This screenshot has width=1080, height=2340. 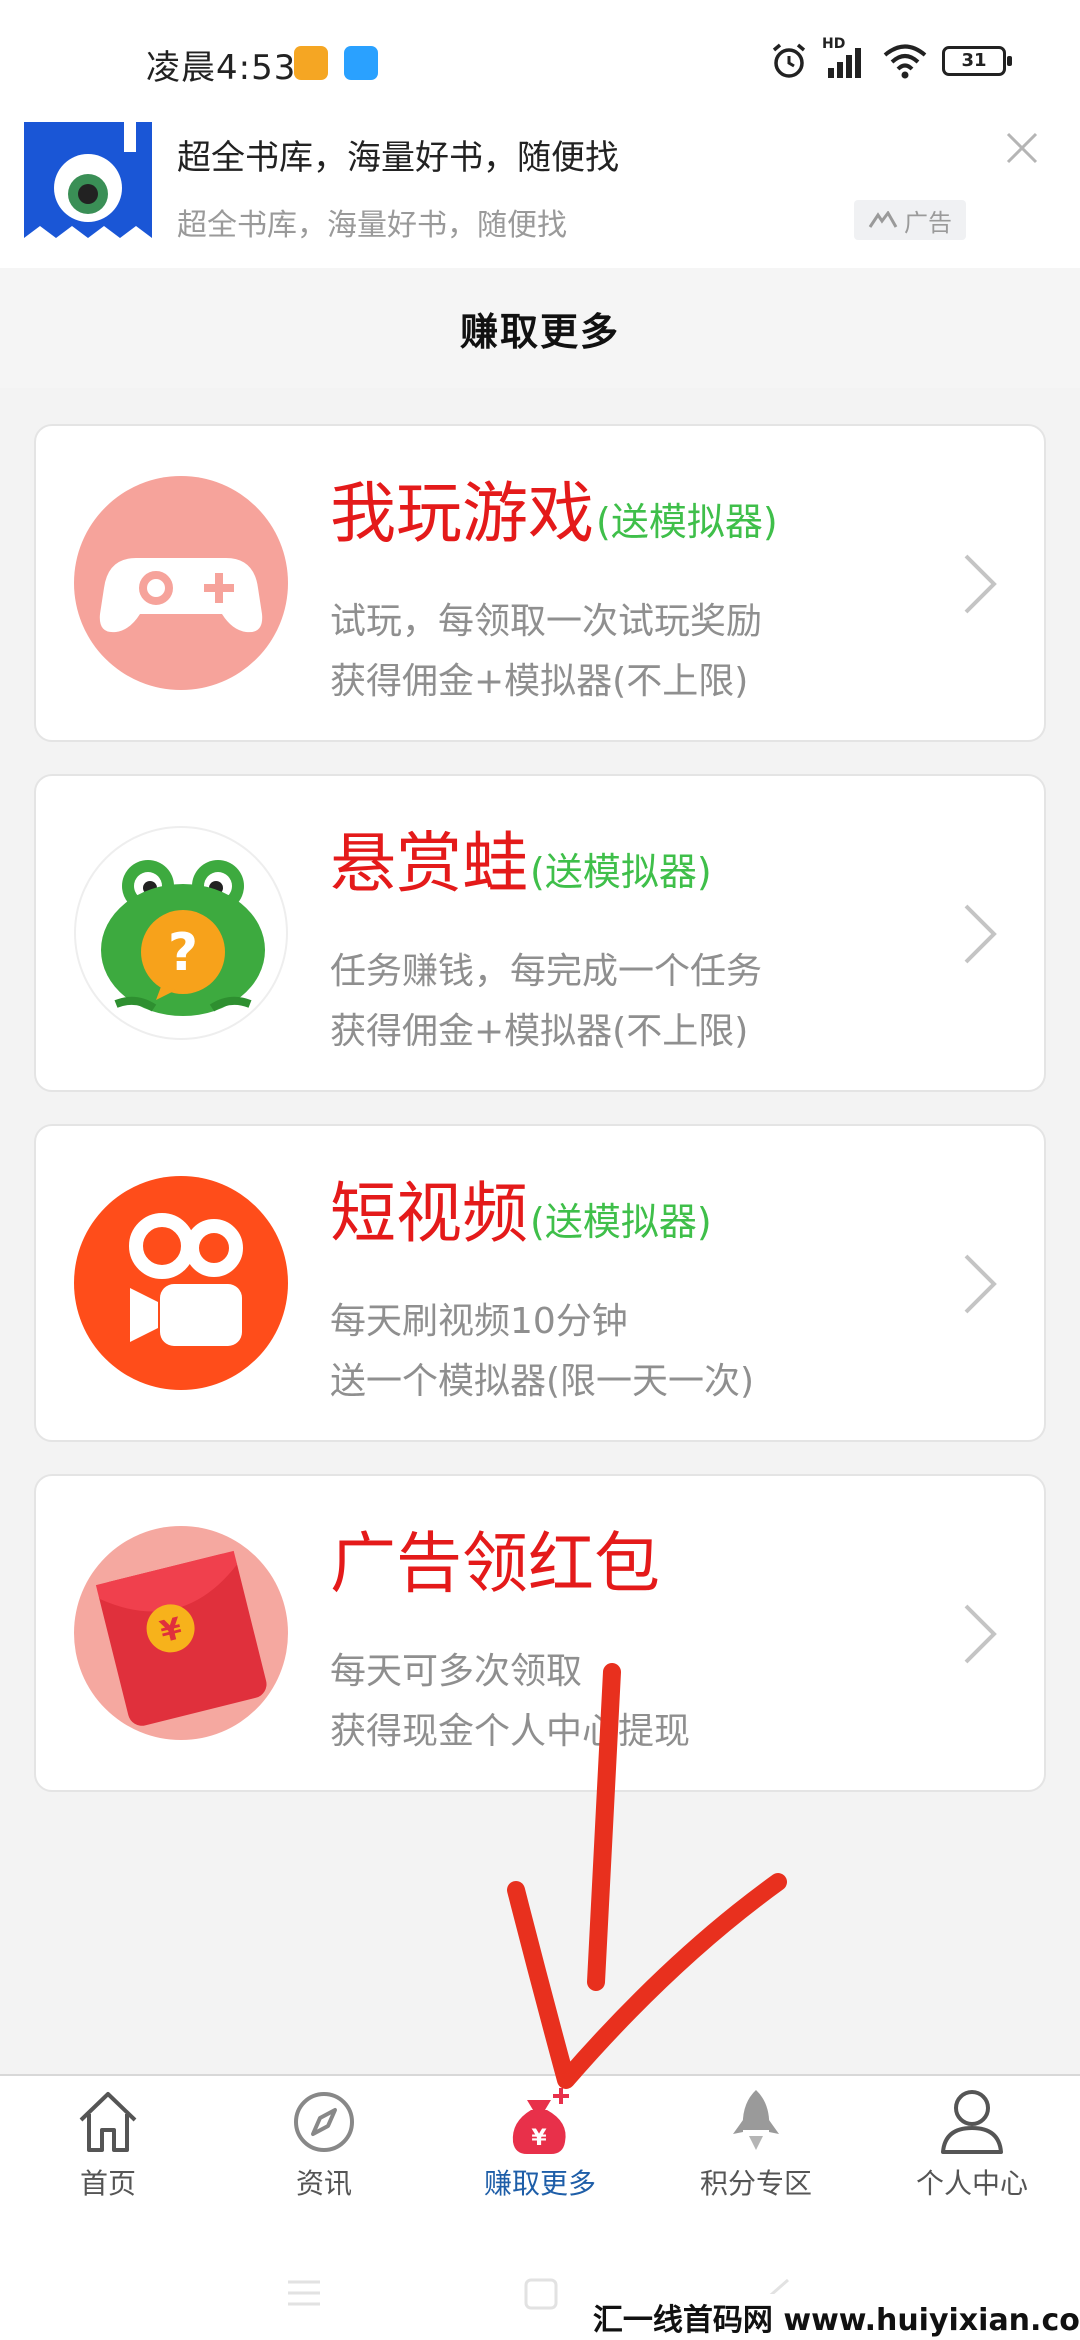 I want to click on gamepad-icon, so click(x=181, y=583).